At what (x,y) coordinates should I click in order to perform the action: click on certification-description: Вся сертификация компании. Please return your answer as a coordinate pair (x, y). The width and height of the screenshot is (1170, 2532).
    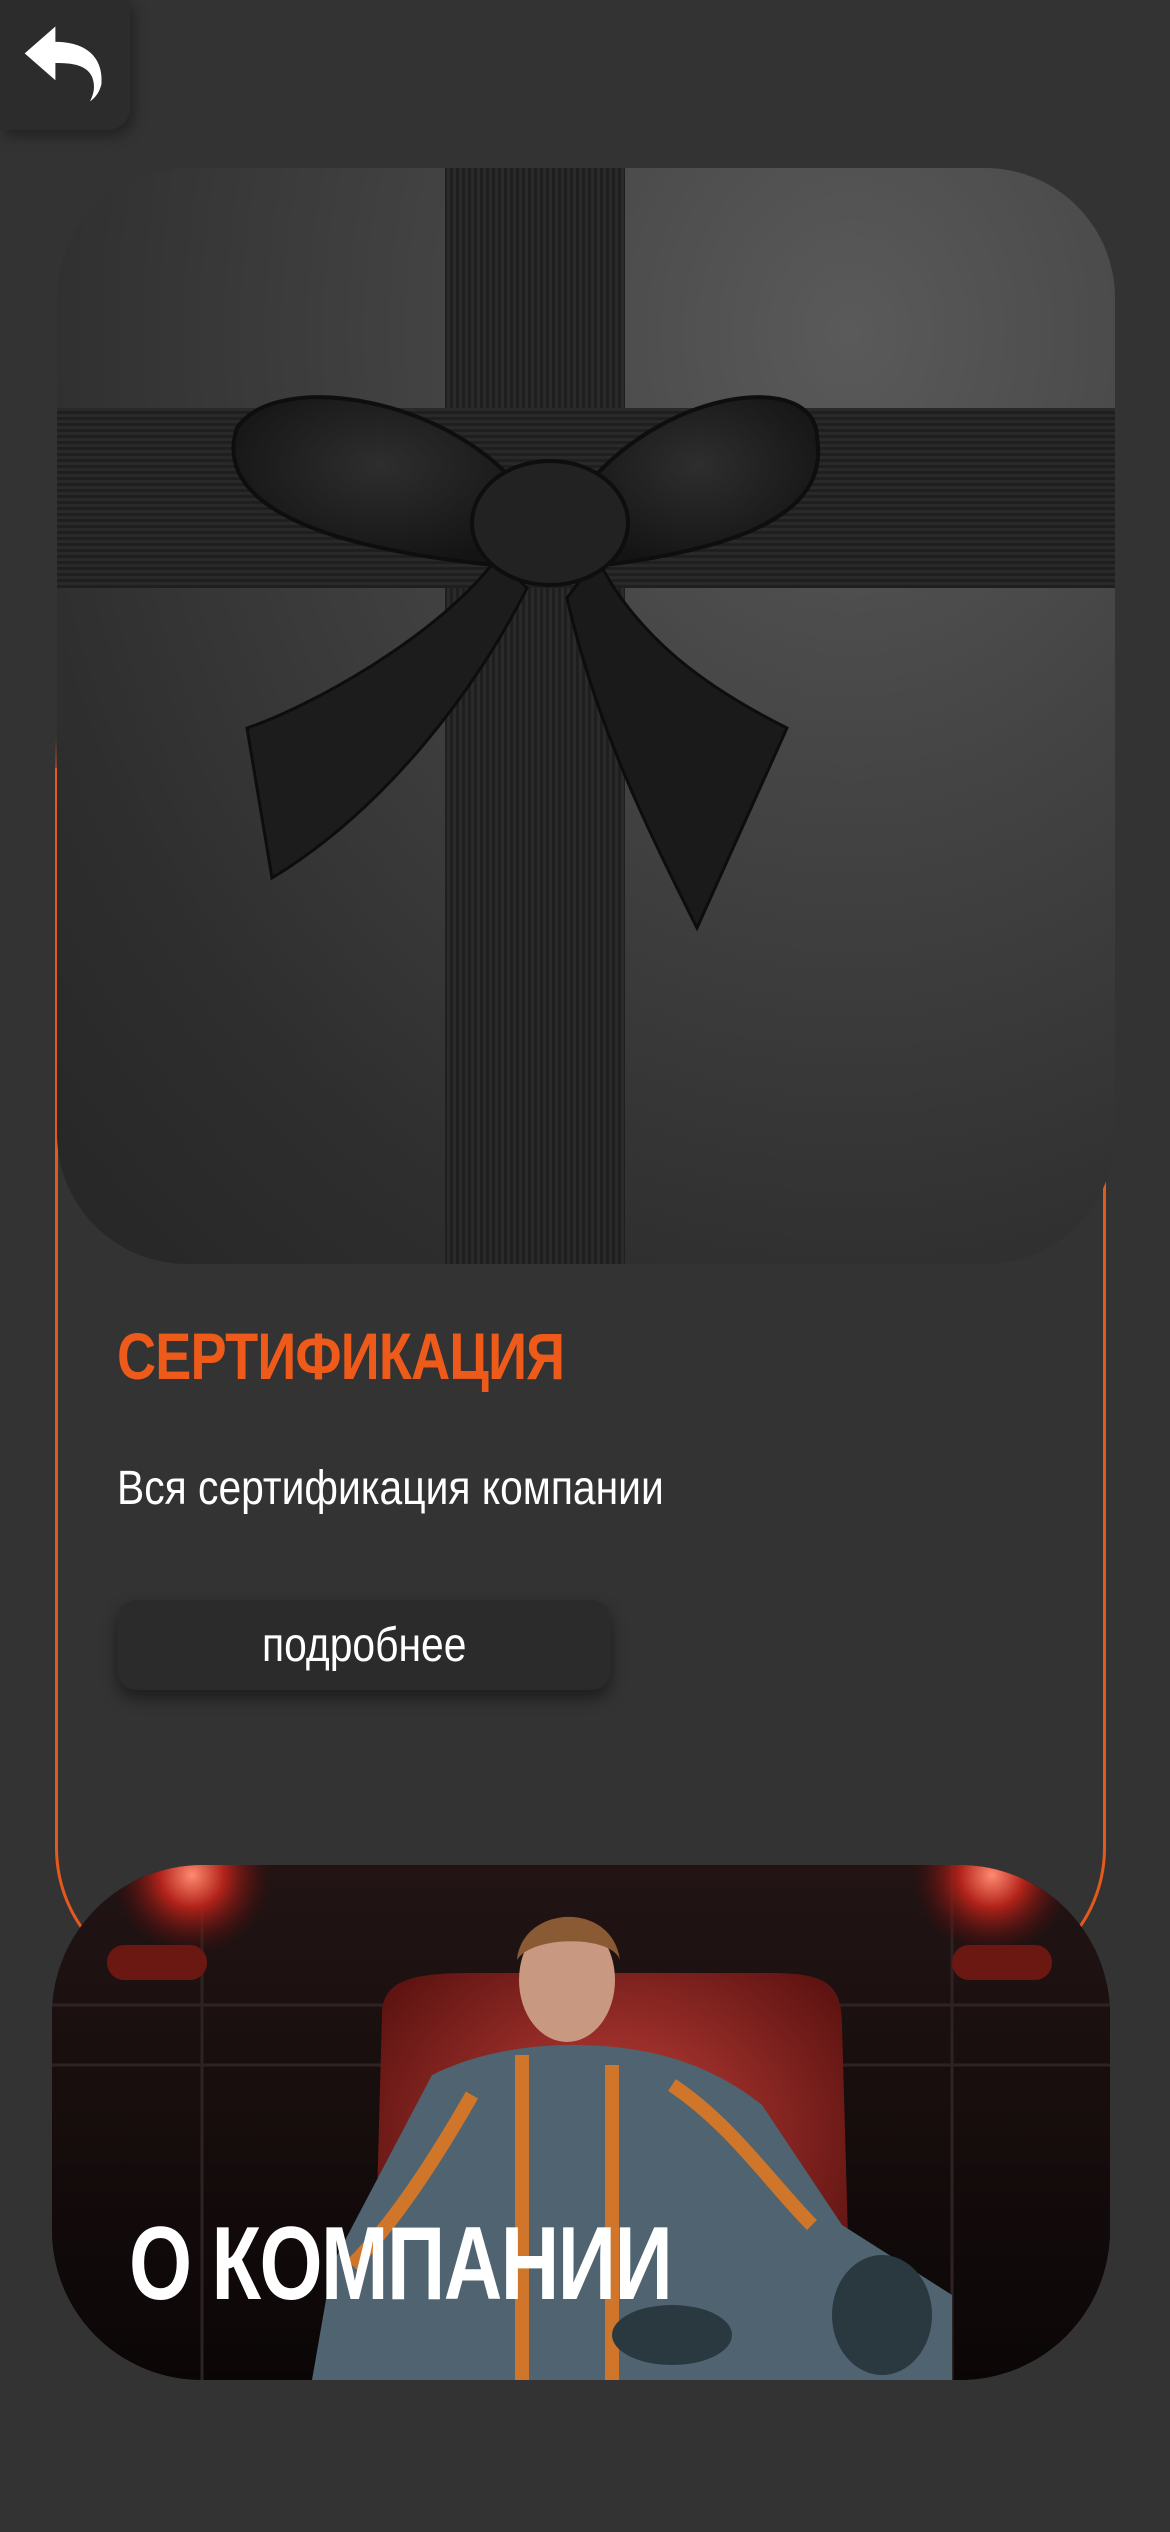
    Looking at the image, I should click on (390, 1488).